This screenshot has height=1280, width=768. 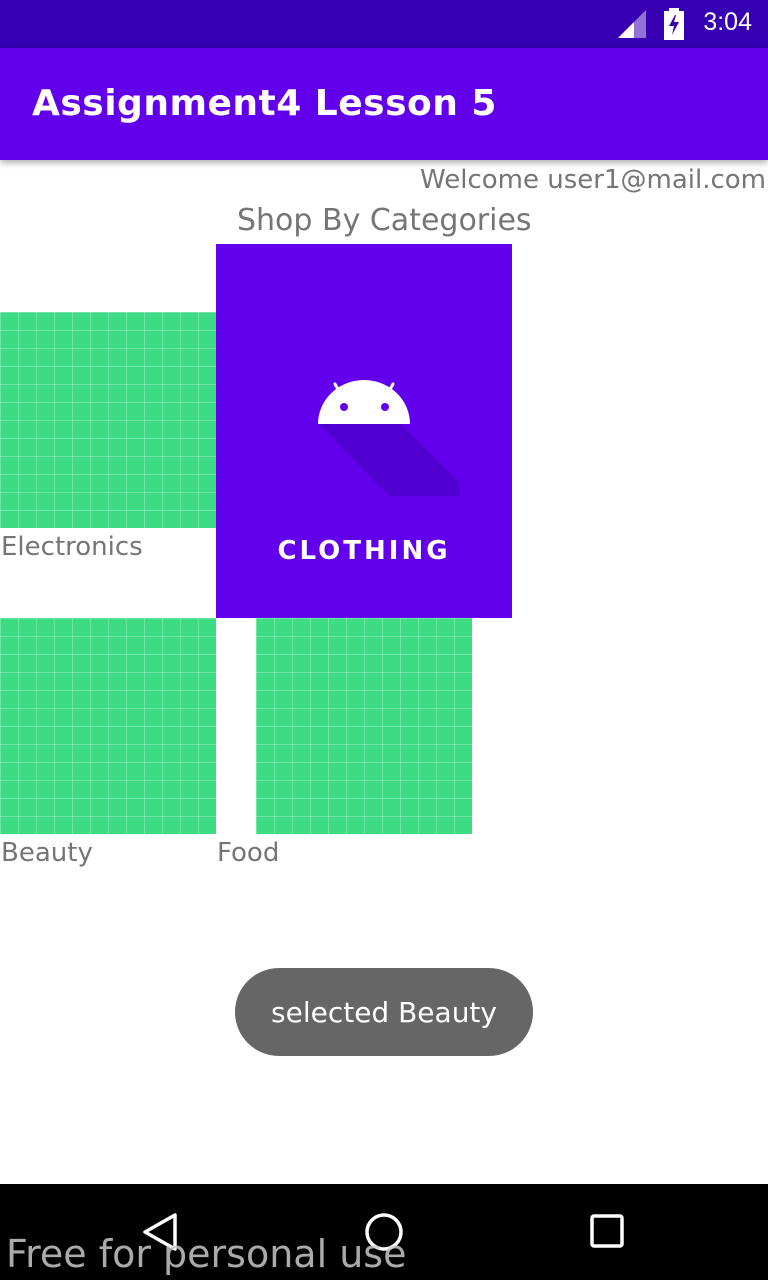 What do you see at coordinates (674, 24) in the screenshot?
I see `battery-charging-icon` at bounding box center [674, 24].